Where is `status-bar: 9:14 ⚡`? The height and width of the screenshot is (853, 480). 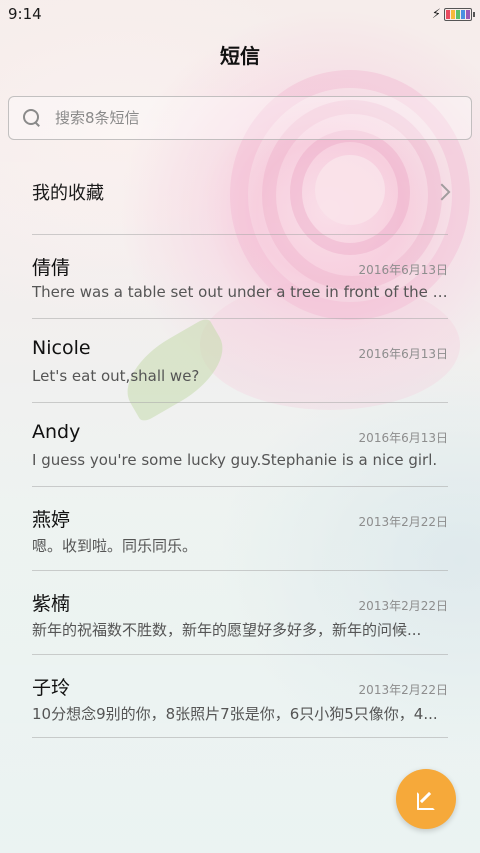
status-bar: 9:14 ⚡ is located at coordinates (240, 14).